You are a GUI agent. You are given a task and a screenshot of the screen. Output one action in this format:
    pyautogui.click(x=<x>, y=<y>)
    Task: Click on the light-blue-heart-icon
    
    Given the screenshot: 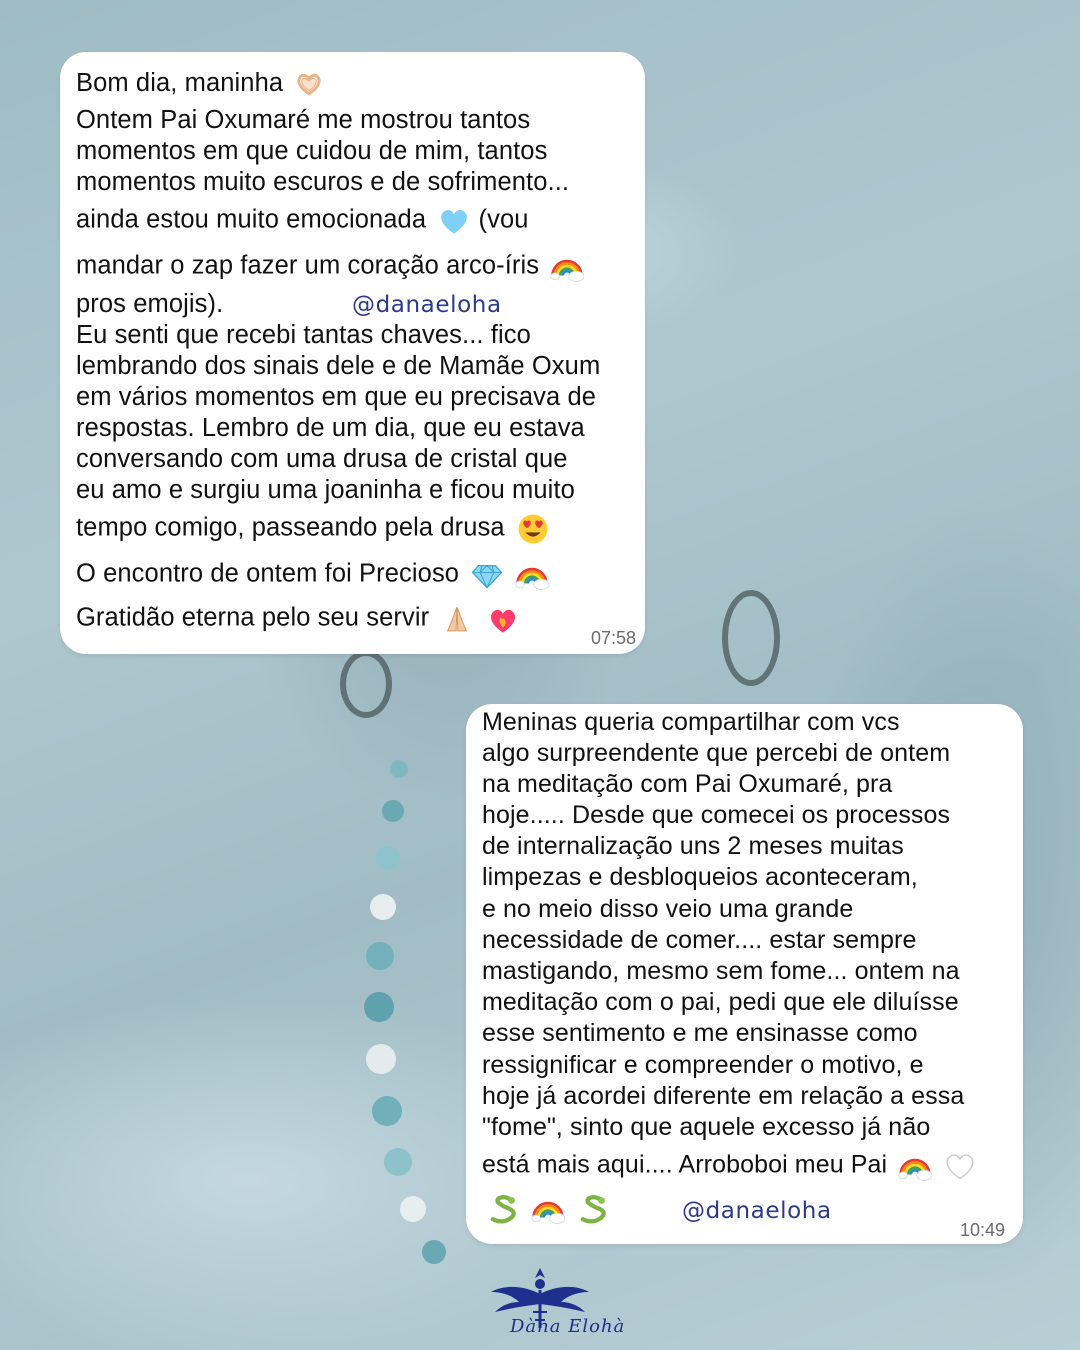 What is the action you would take?
    pyautogui.click(x=454, y=221)
    